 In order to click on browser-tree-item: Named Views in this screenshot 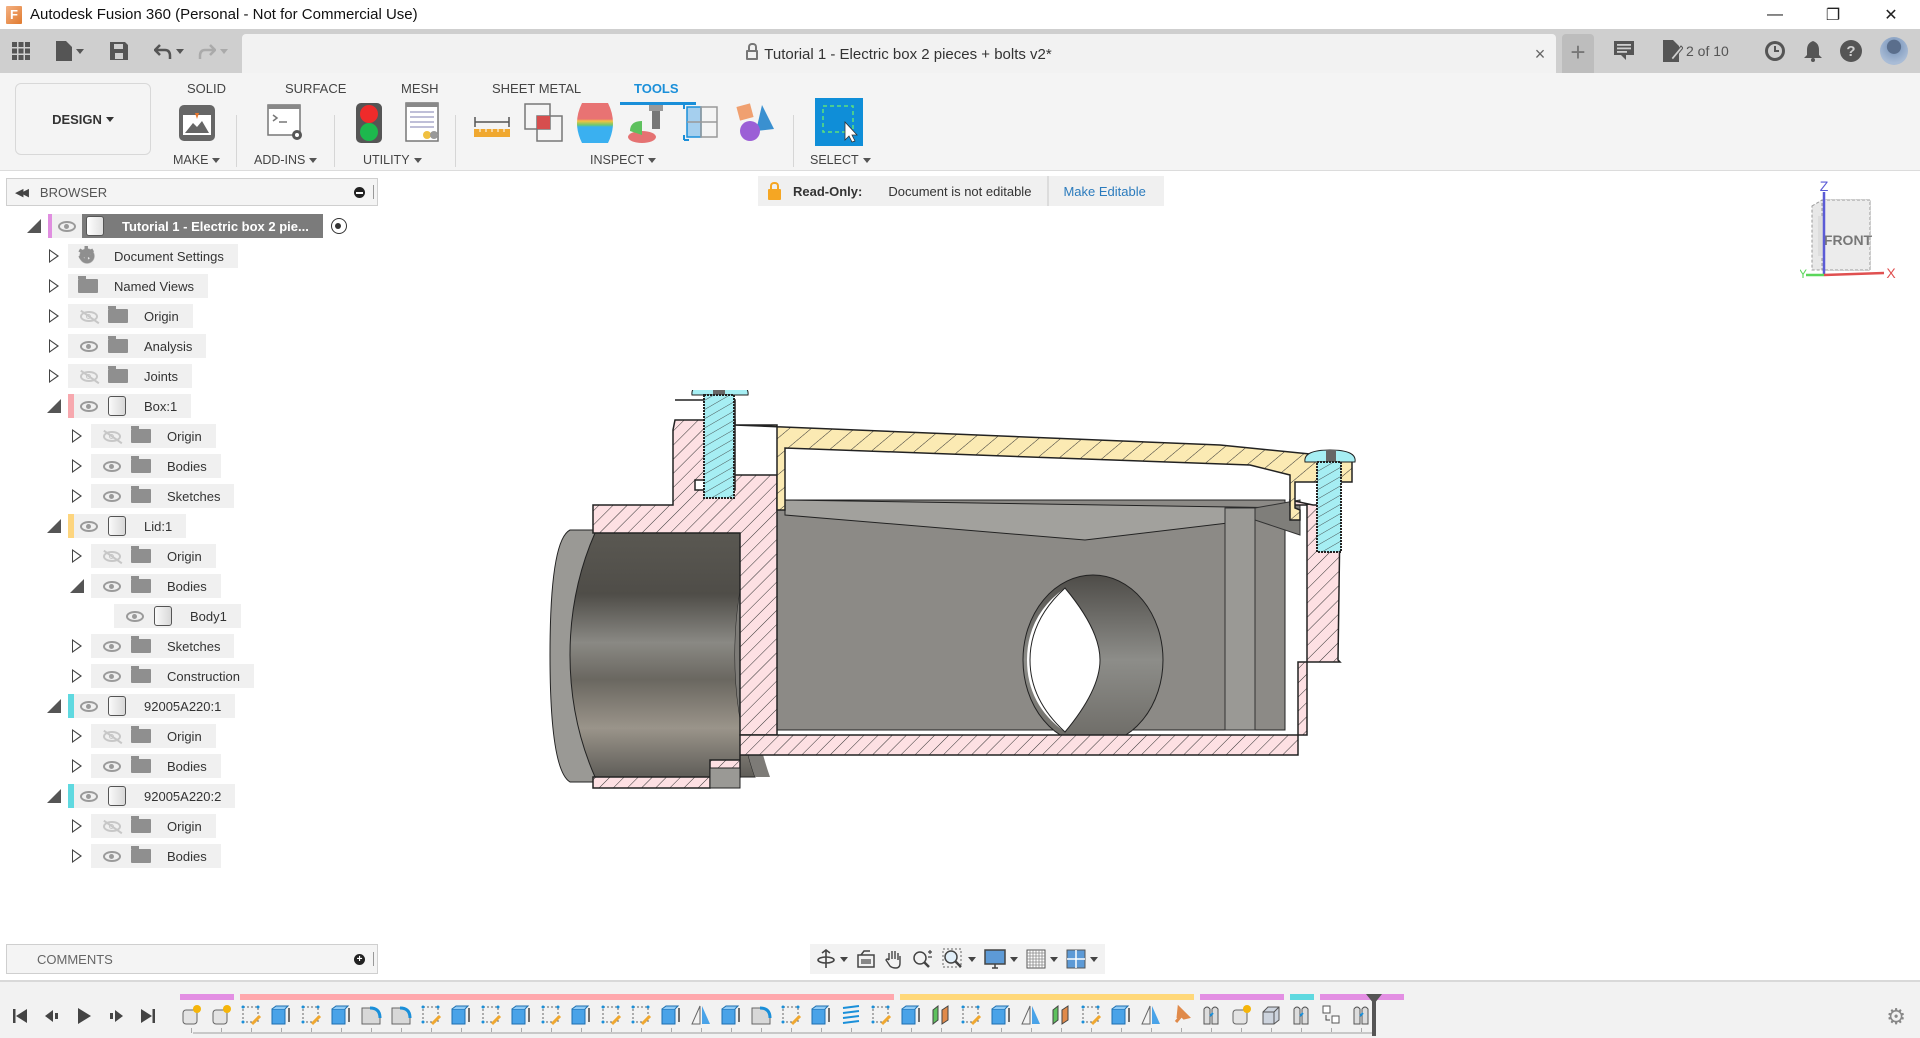, I will do `click(127, 286)`.